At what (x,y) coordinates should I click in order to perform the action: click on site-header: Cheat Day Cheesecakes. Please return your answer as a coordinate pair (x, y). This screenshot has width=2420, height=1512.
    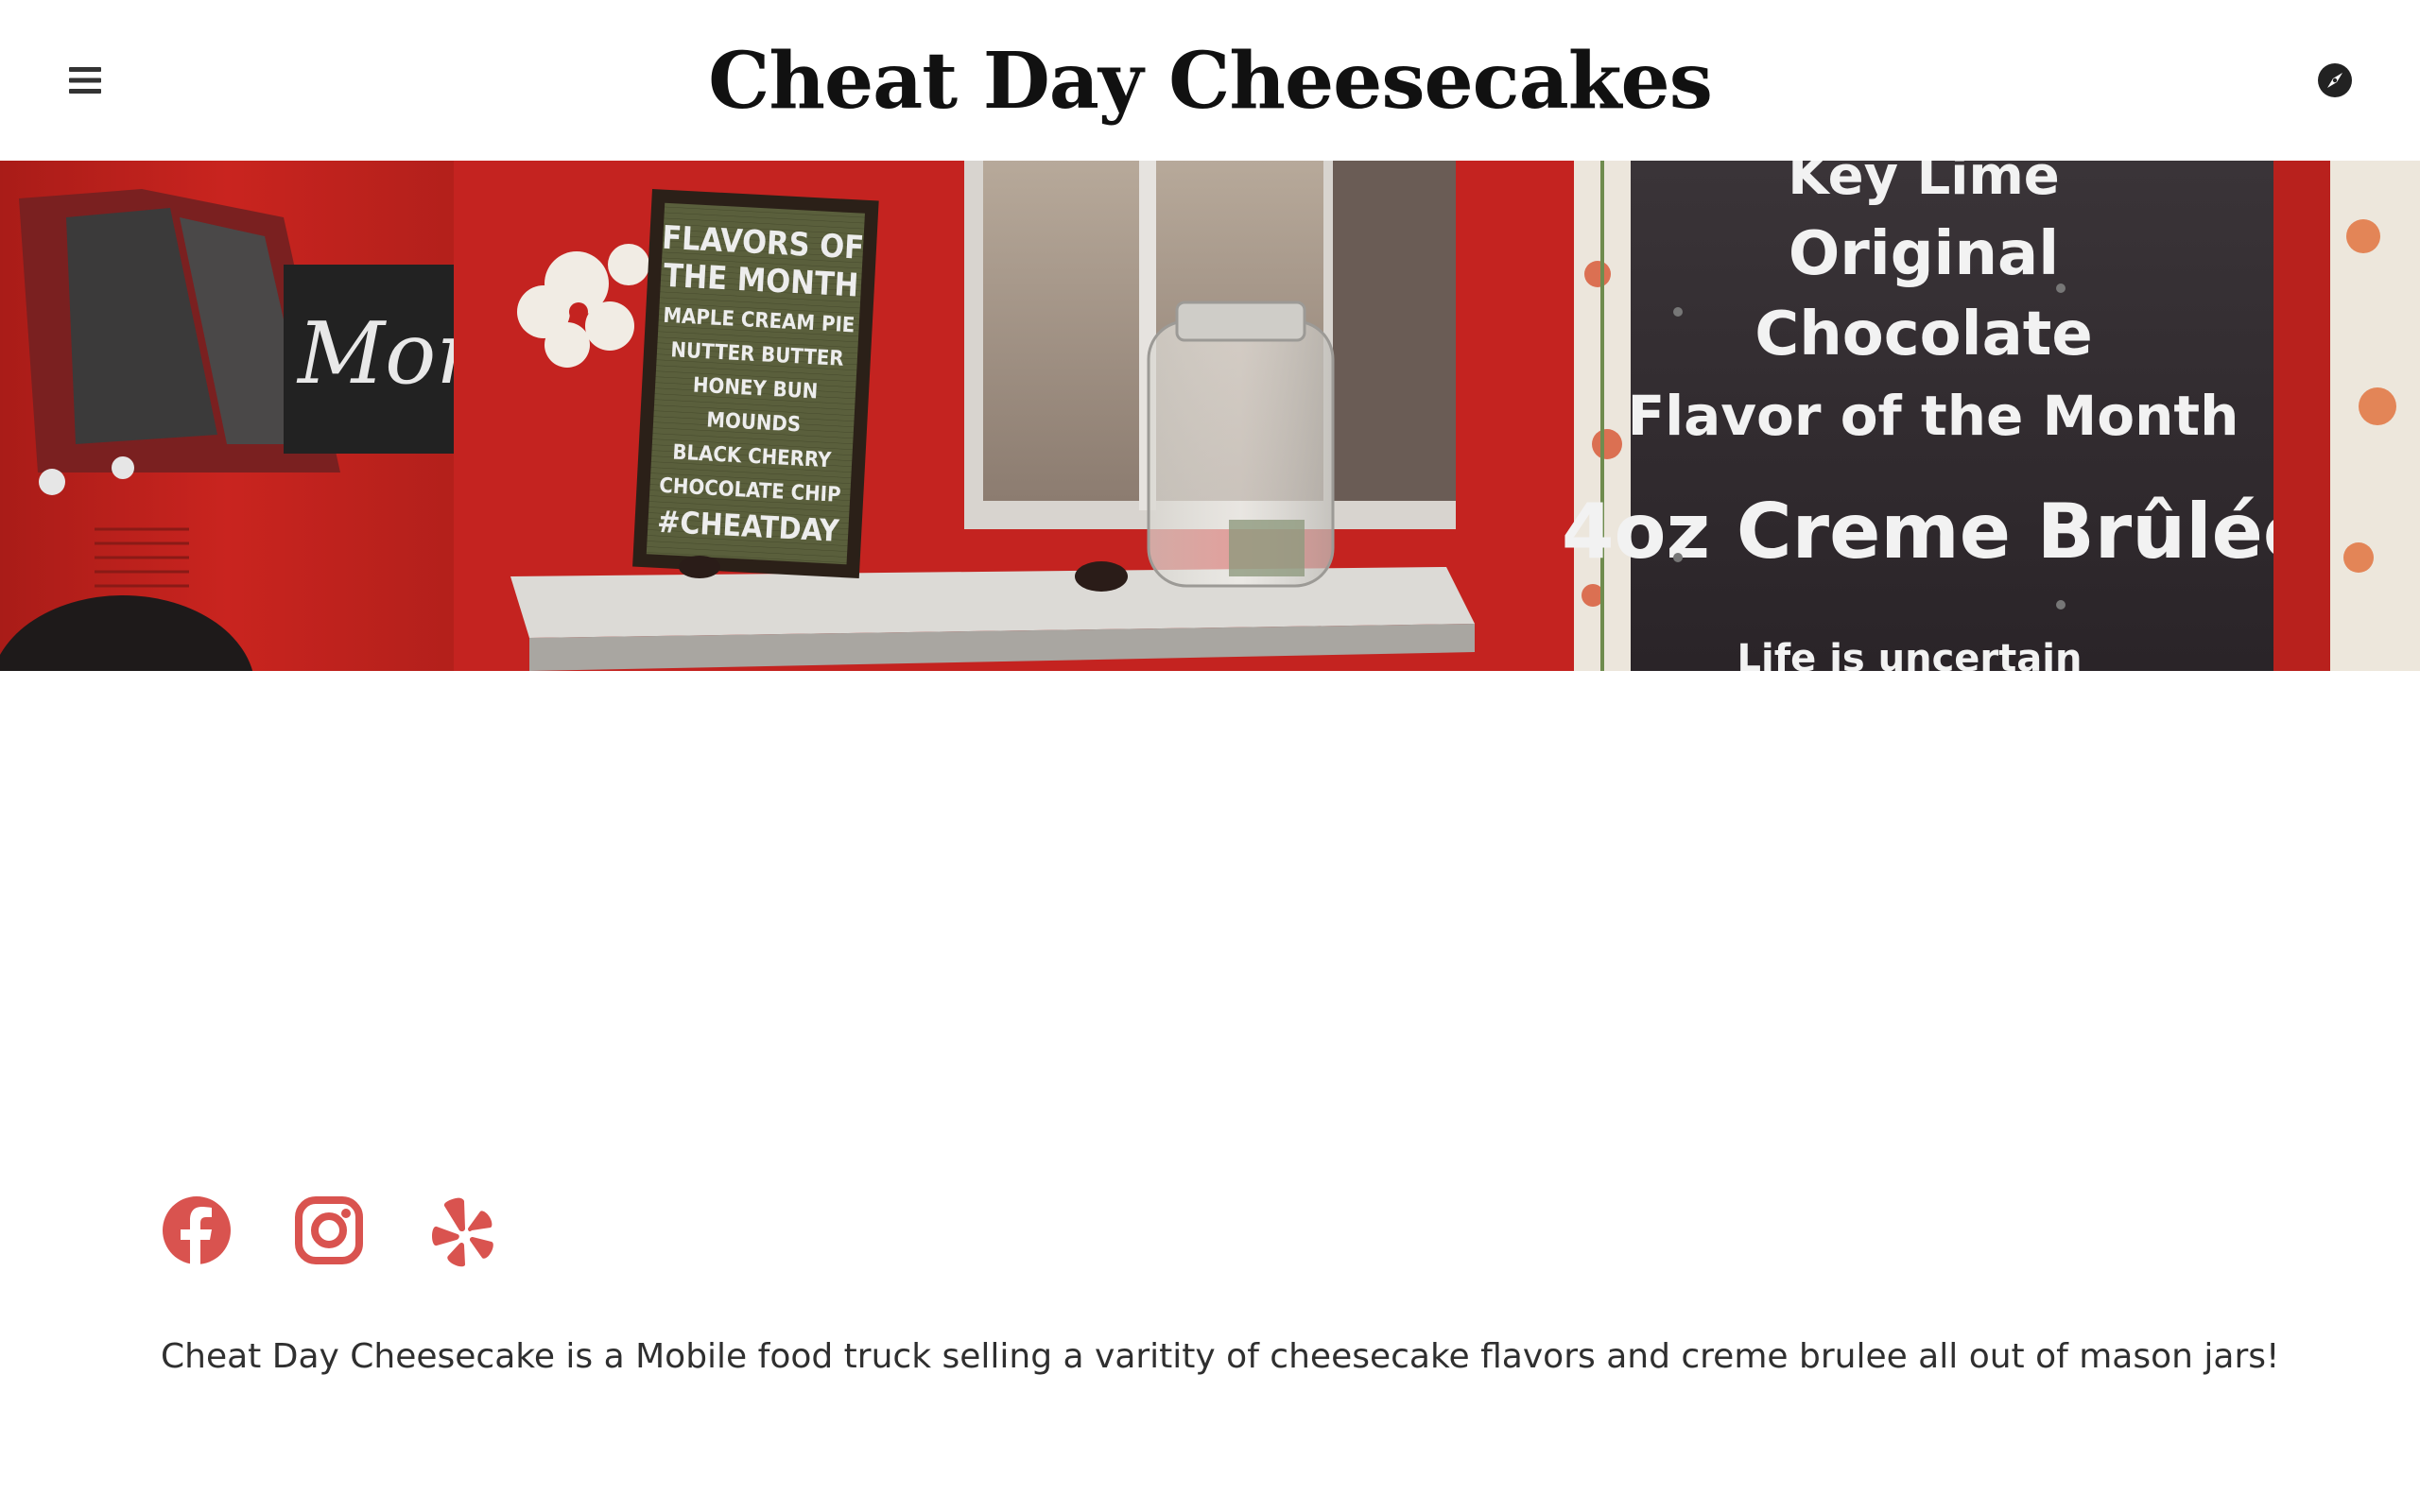
    Looking at the image, I should click on (1210, 80).